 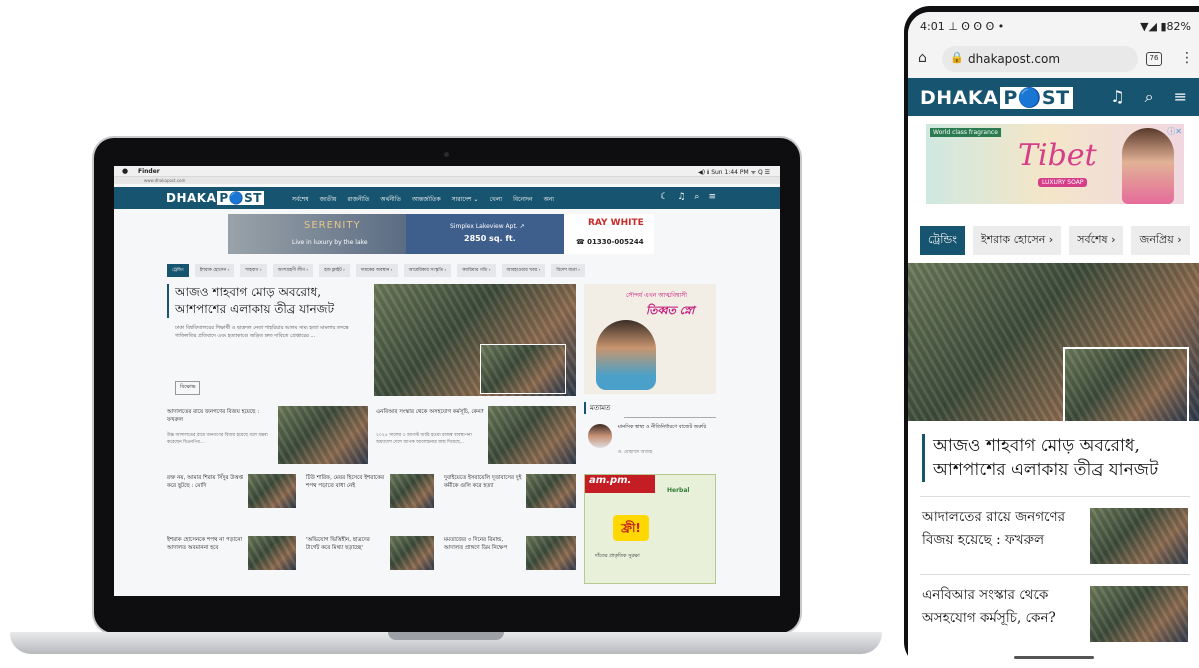 I want to click on nav-link-other: অন্য, so click(x=549, y=199).